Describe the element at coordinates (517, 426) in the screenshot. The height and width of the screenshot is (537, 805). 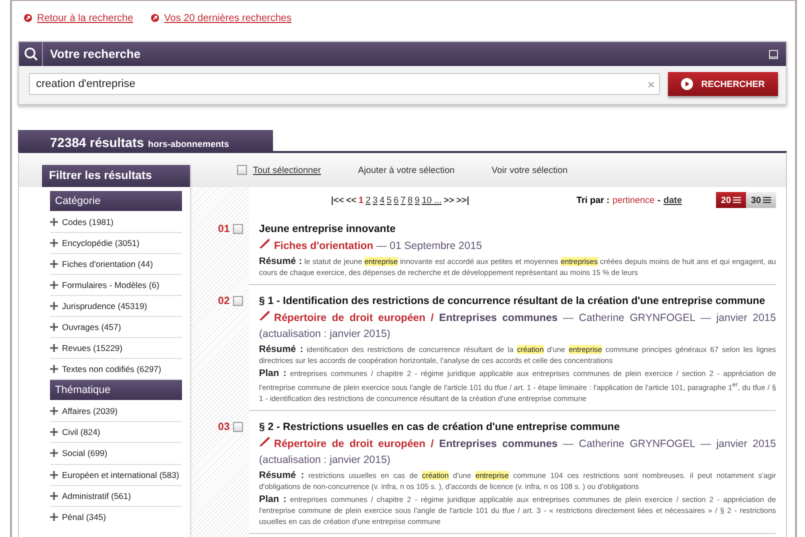
I see `result-title: § 2 - Restrictions usuelles en cas de création d'une entreprise commune` at that location.